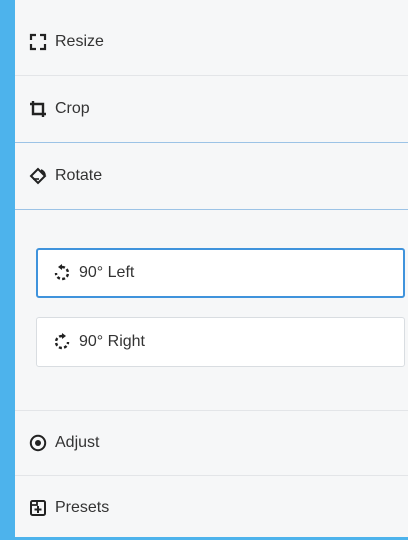  Describe the element at coordinates (62, 342) in the screenshot. I see `rotate-right-icon` at that location.